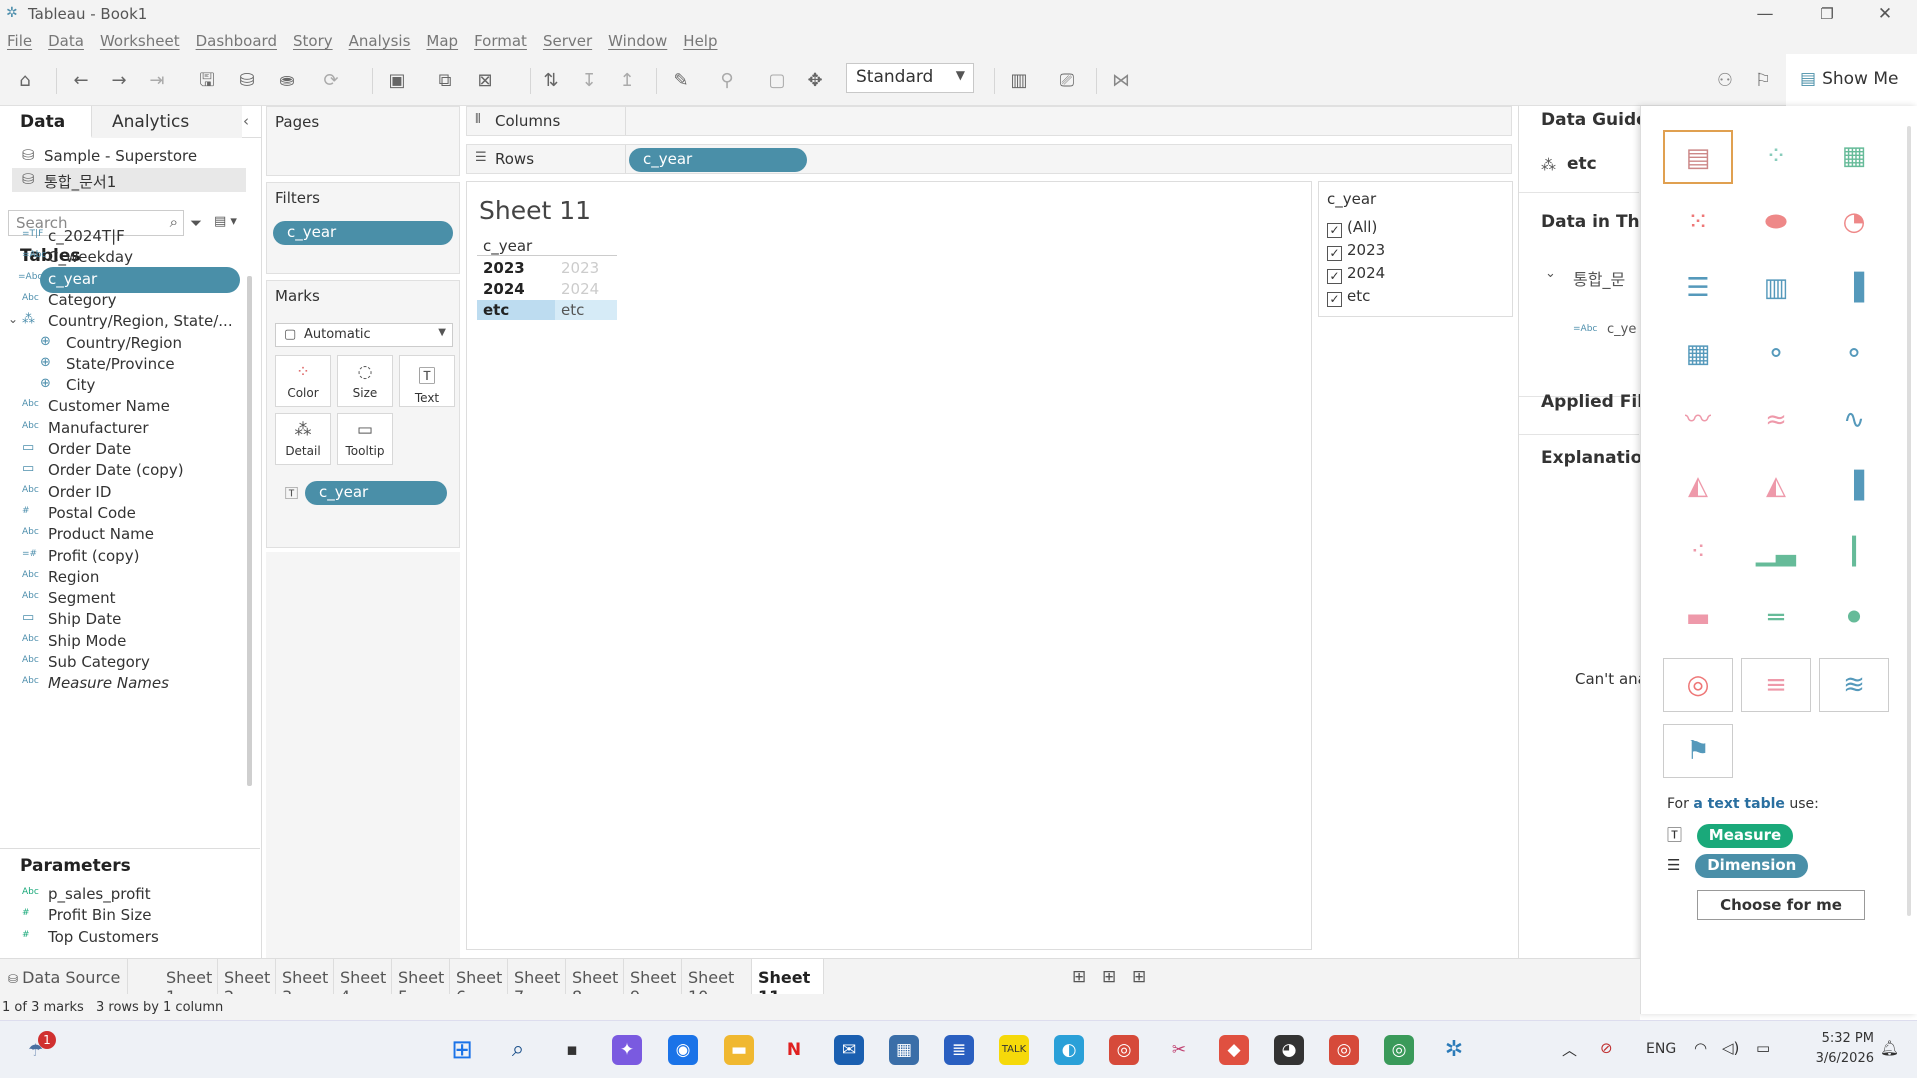 The height and width of the screenshot is (1078, 1917). Describe the element at coordinates (501, 41) in the screenshot. I see `menu-format: Format` at that location.